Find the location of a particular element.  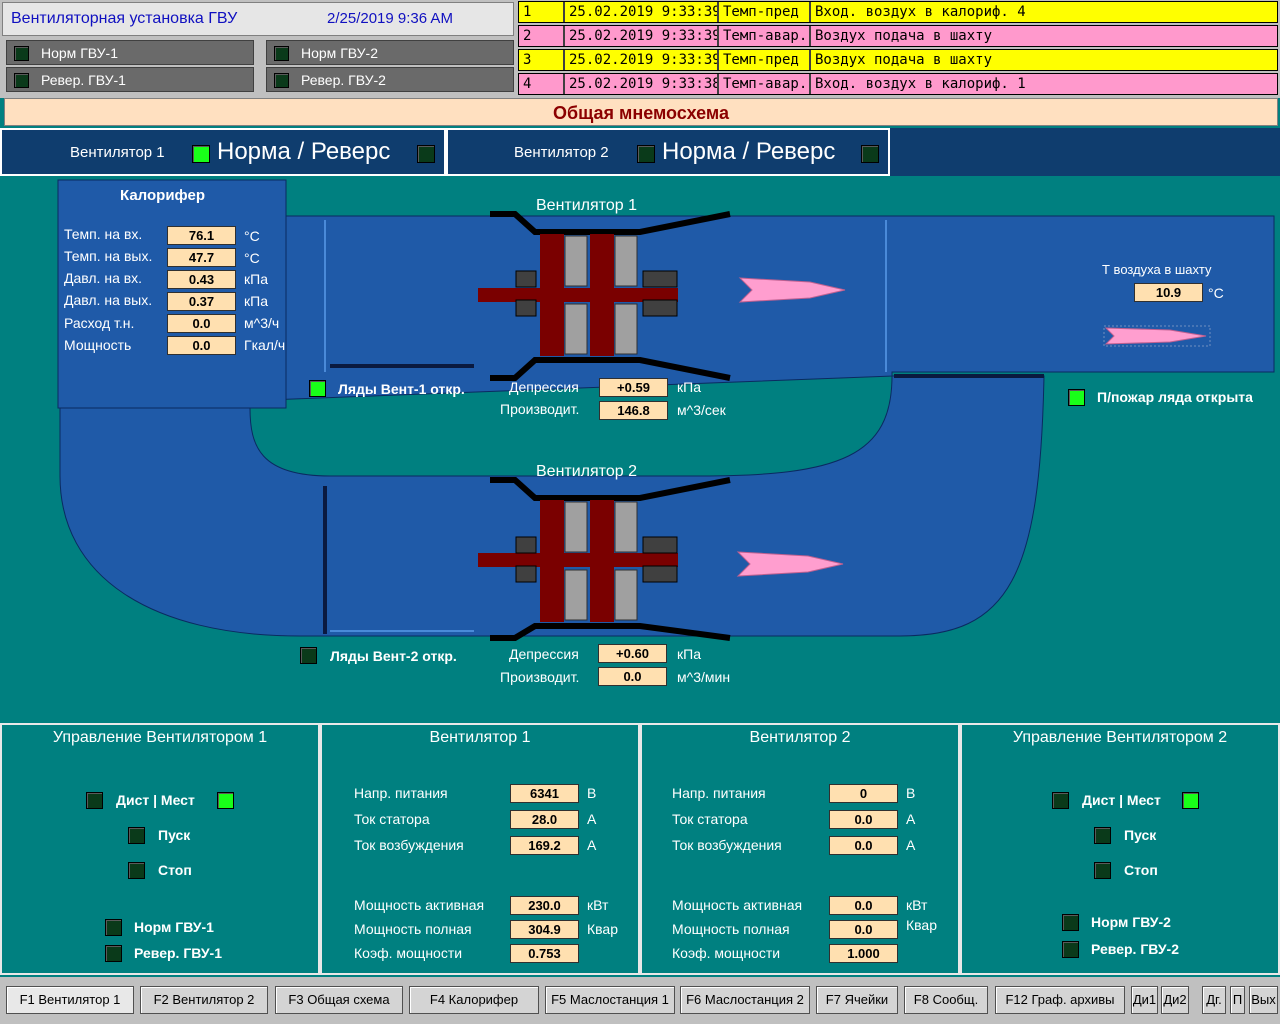

fan2-production-value: 0.0 is located at coordinates (632, 676).